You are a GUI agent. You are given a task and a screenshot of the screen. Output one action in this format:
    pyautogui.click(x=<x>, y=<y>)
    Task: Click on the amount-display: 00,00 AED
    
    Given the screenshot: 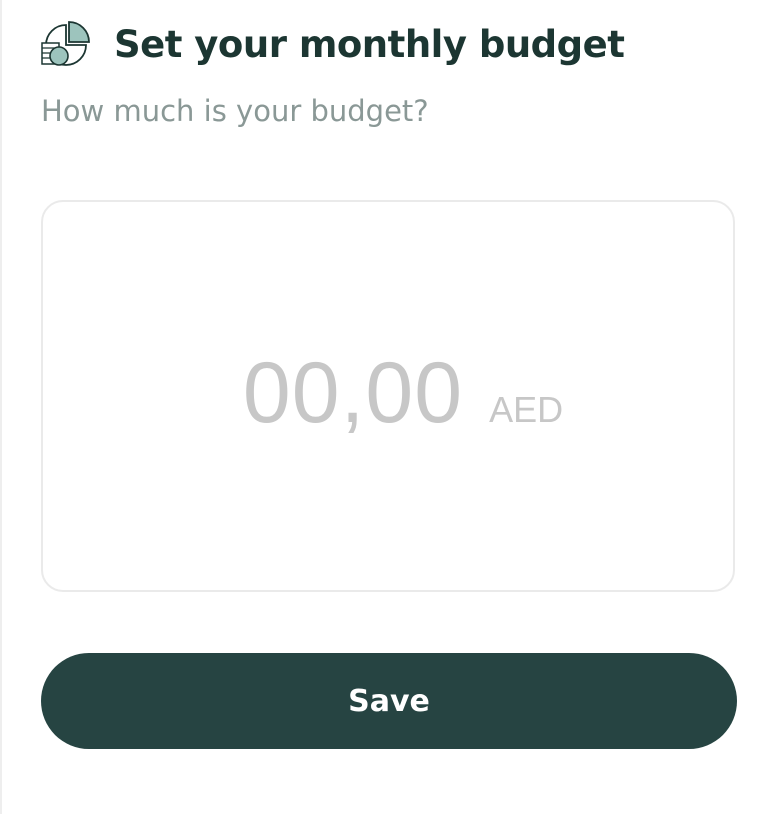 What is the action you would take?
    pyautogui.click(x=403, y=393)
    